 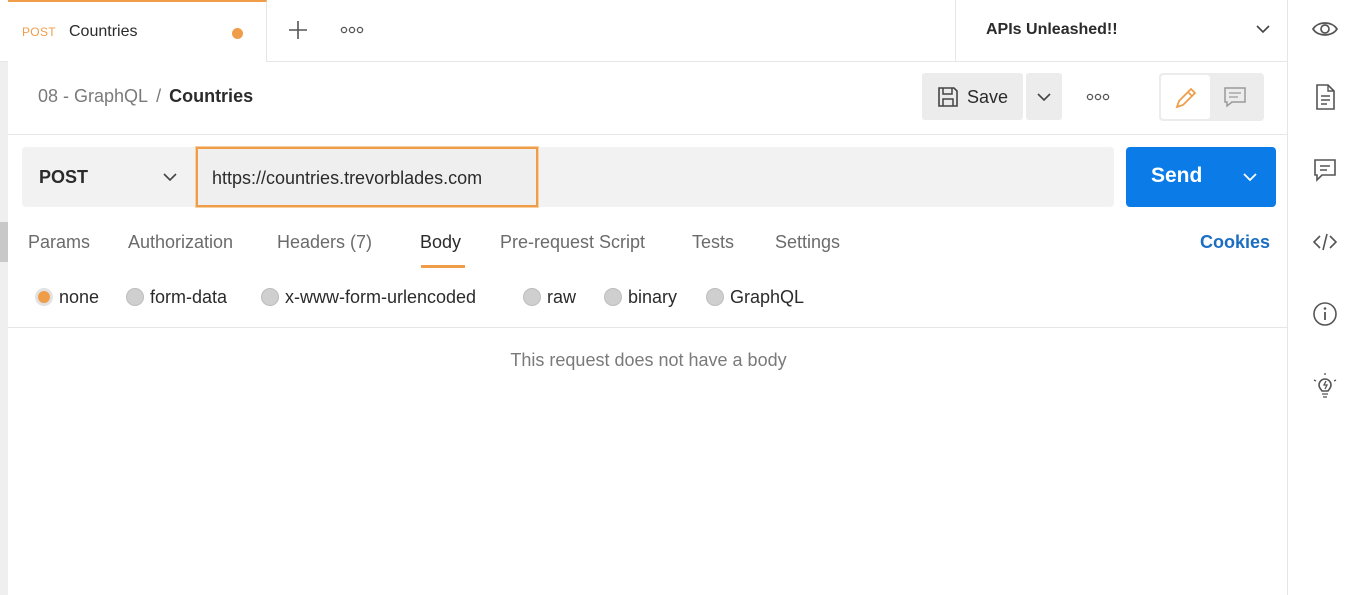 I want to click on environment-selector: APIs Unleashed!!, so click(x=1121, y=31).